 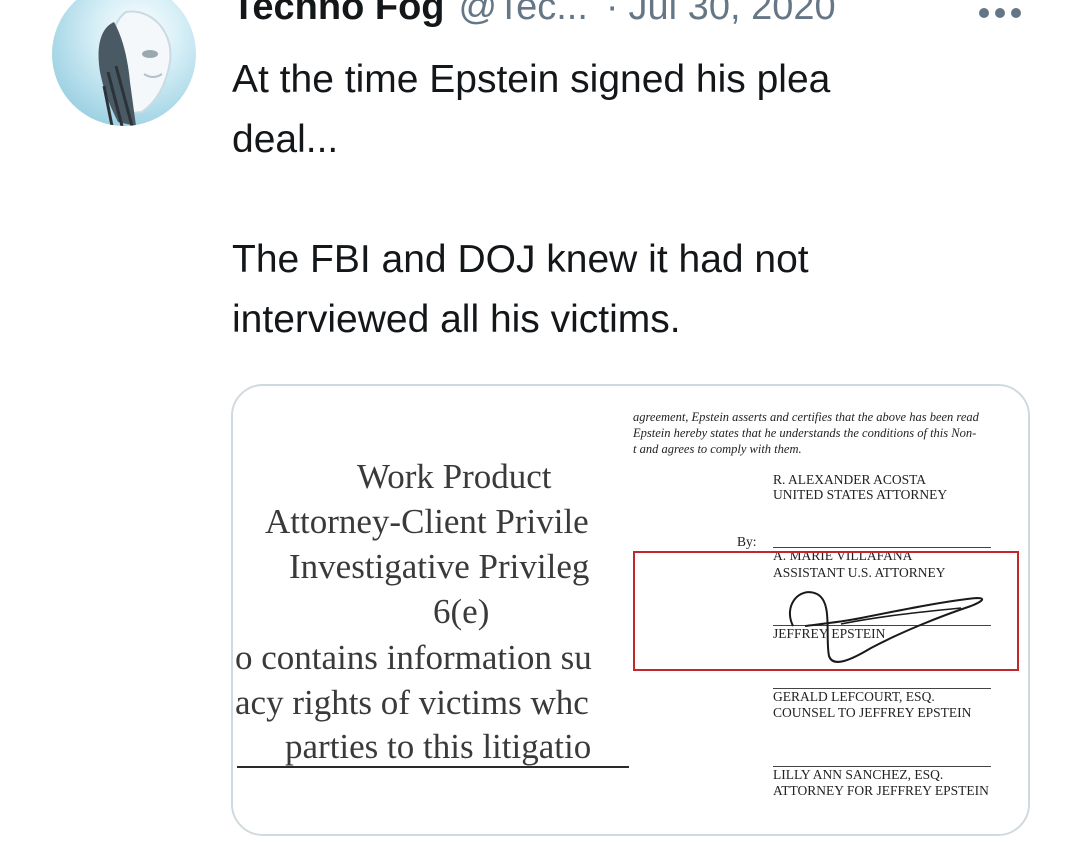 I want to click on author-name: Techno Fog, so click(x=338, y=14).